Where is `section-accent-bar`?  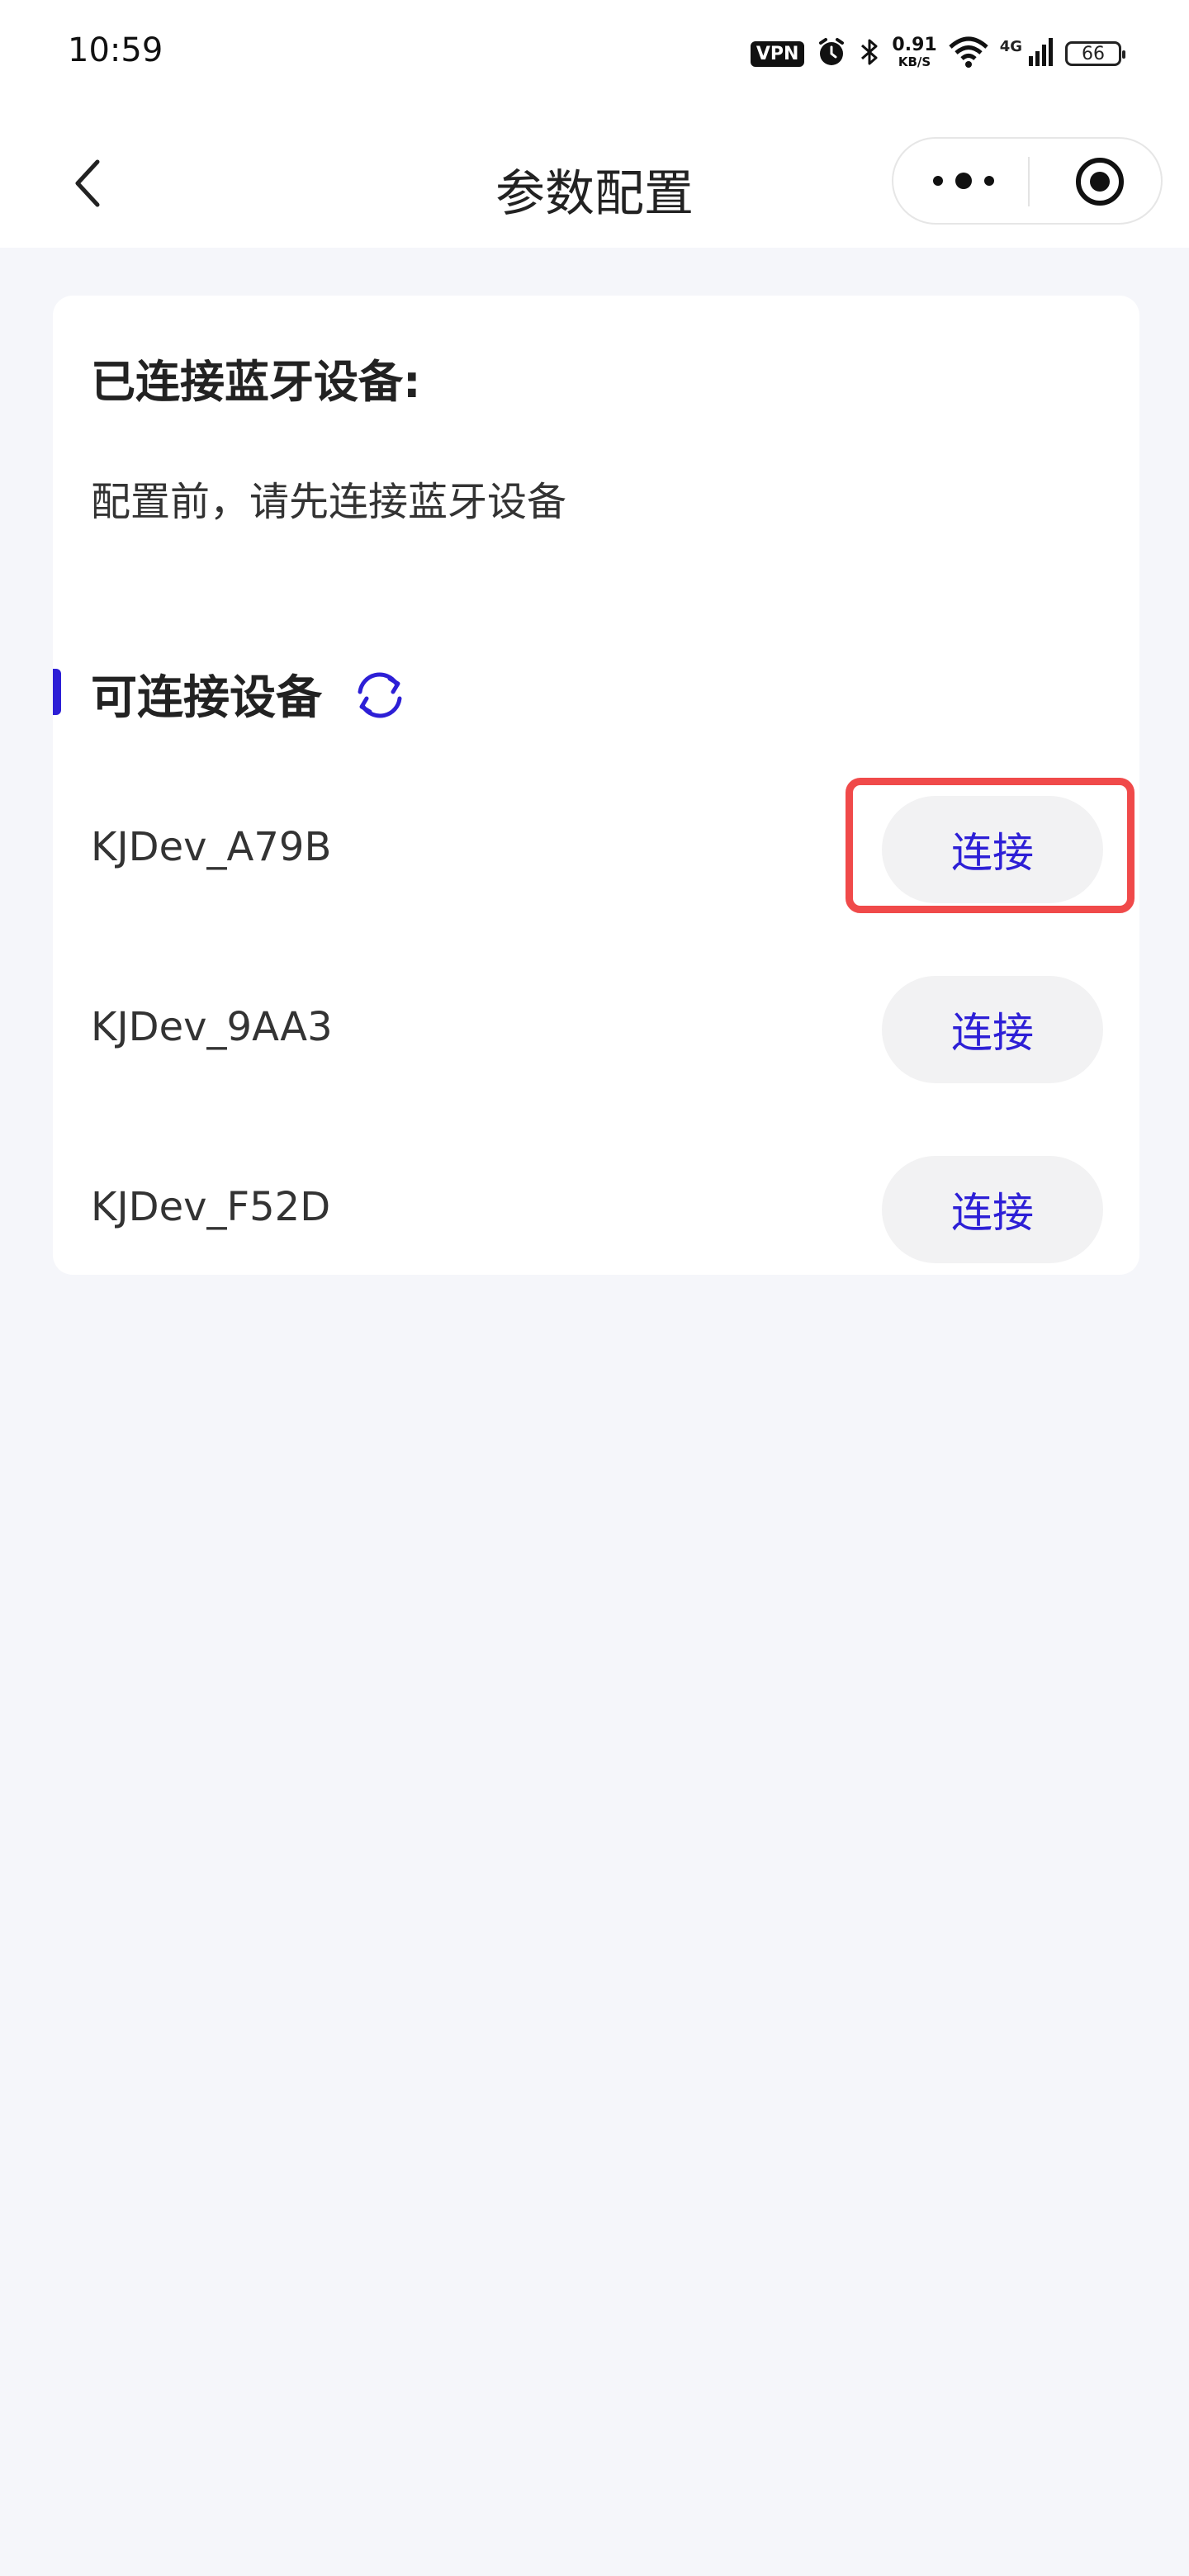 section-accent-bar is located at coordinates (57, 692).